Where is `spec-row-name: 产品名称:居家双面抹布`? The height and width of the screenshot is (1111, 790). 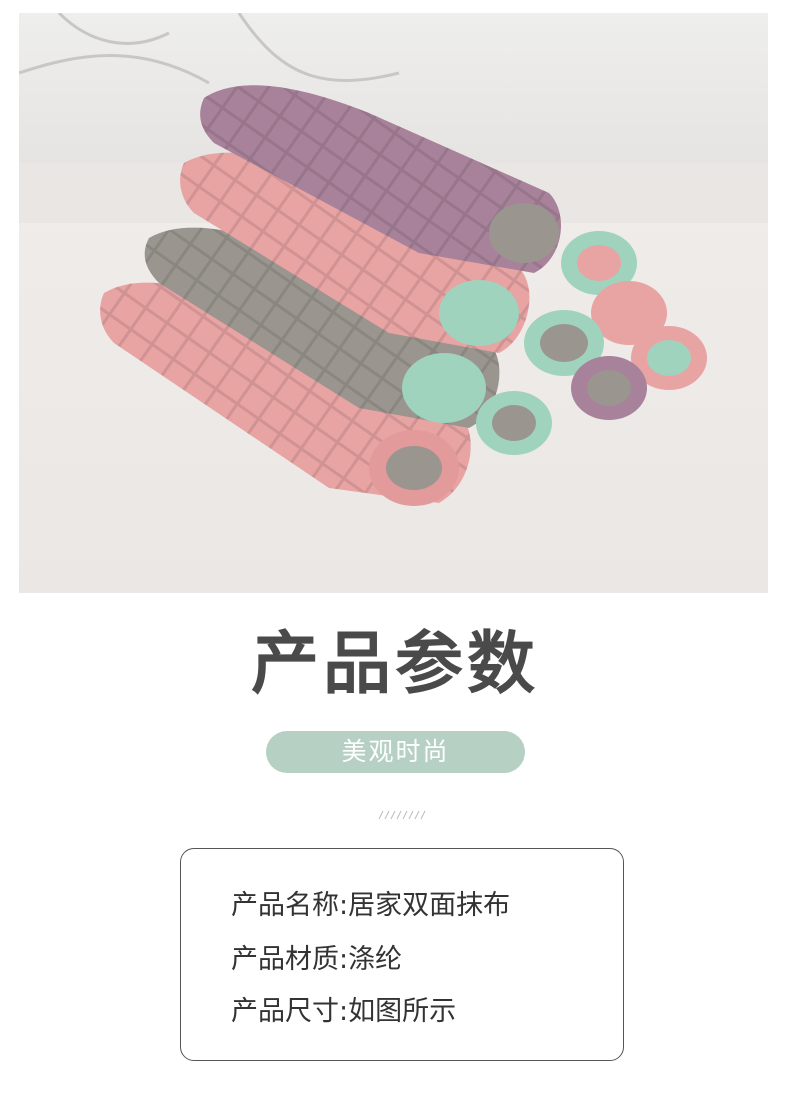 spec-row-name: 产品名称:居家双面抹布 is located at coordinates (370, 906).